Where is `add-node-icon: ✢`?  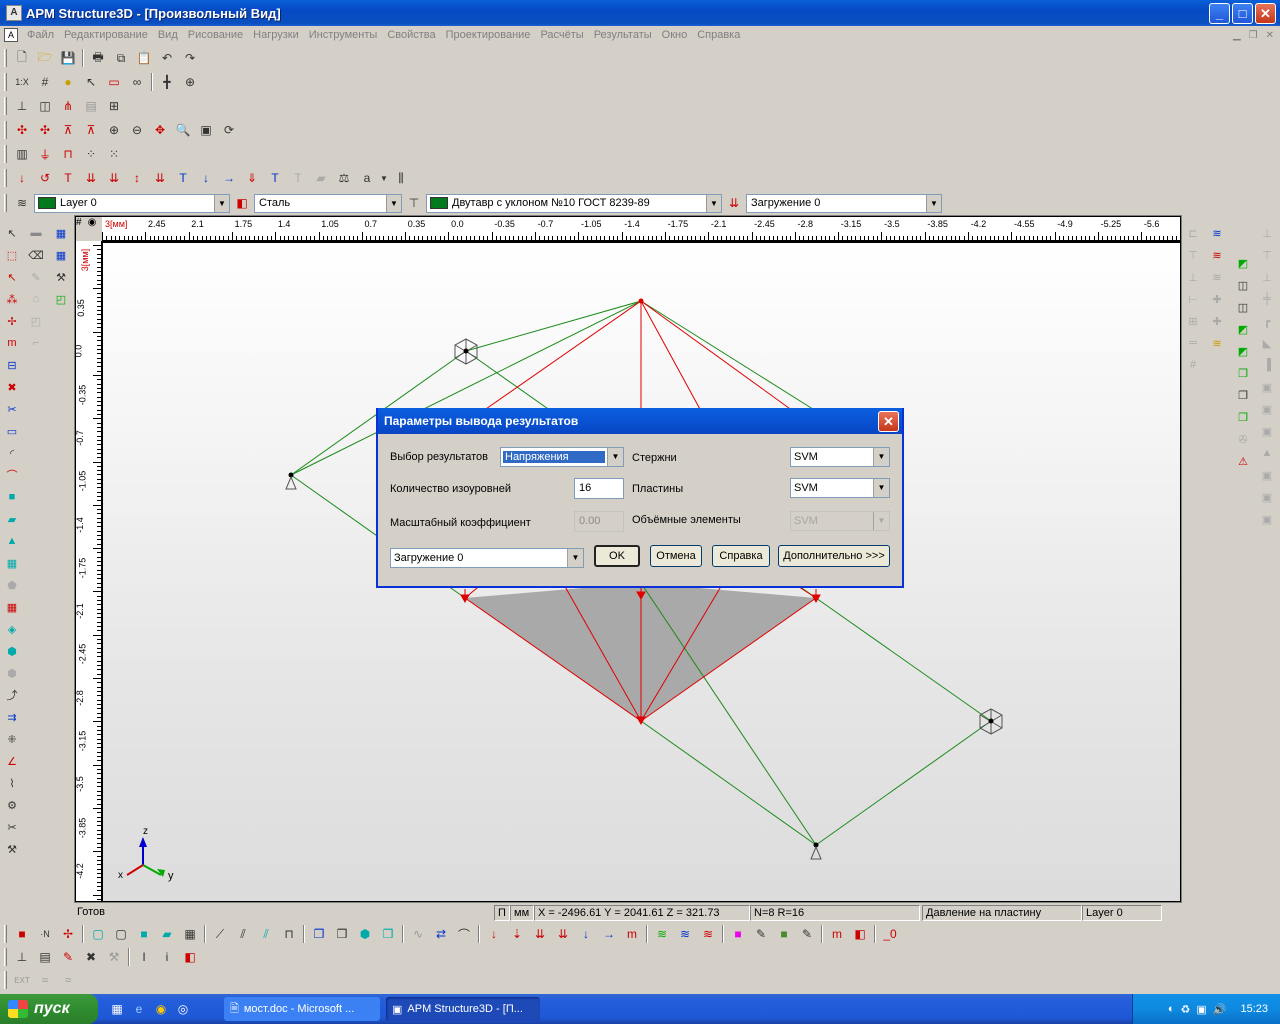 add-node-icon: ✢ is located at coordinates (12, 321).